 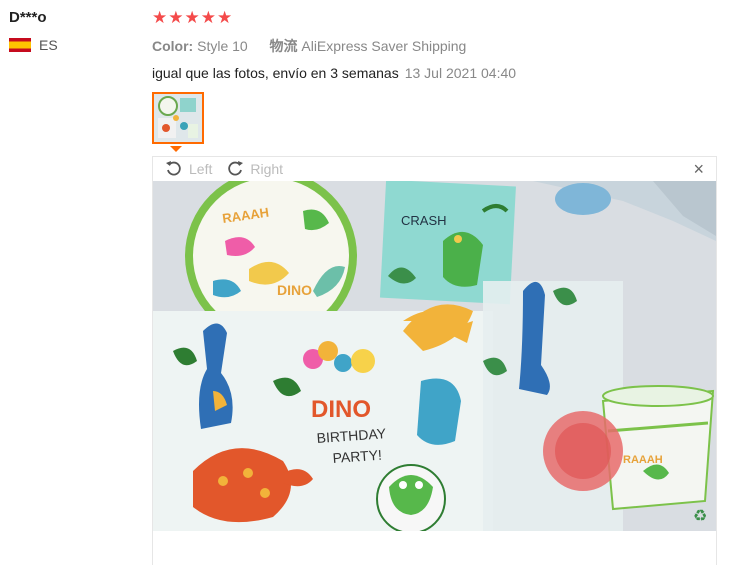 I want to click on close-icon: ×, so click(x=698, y=169).